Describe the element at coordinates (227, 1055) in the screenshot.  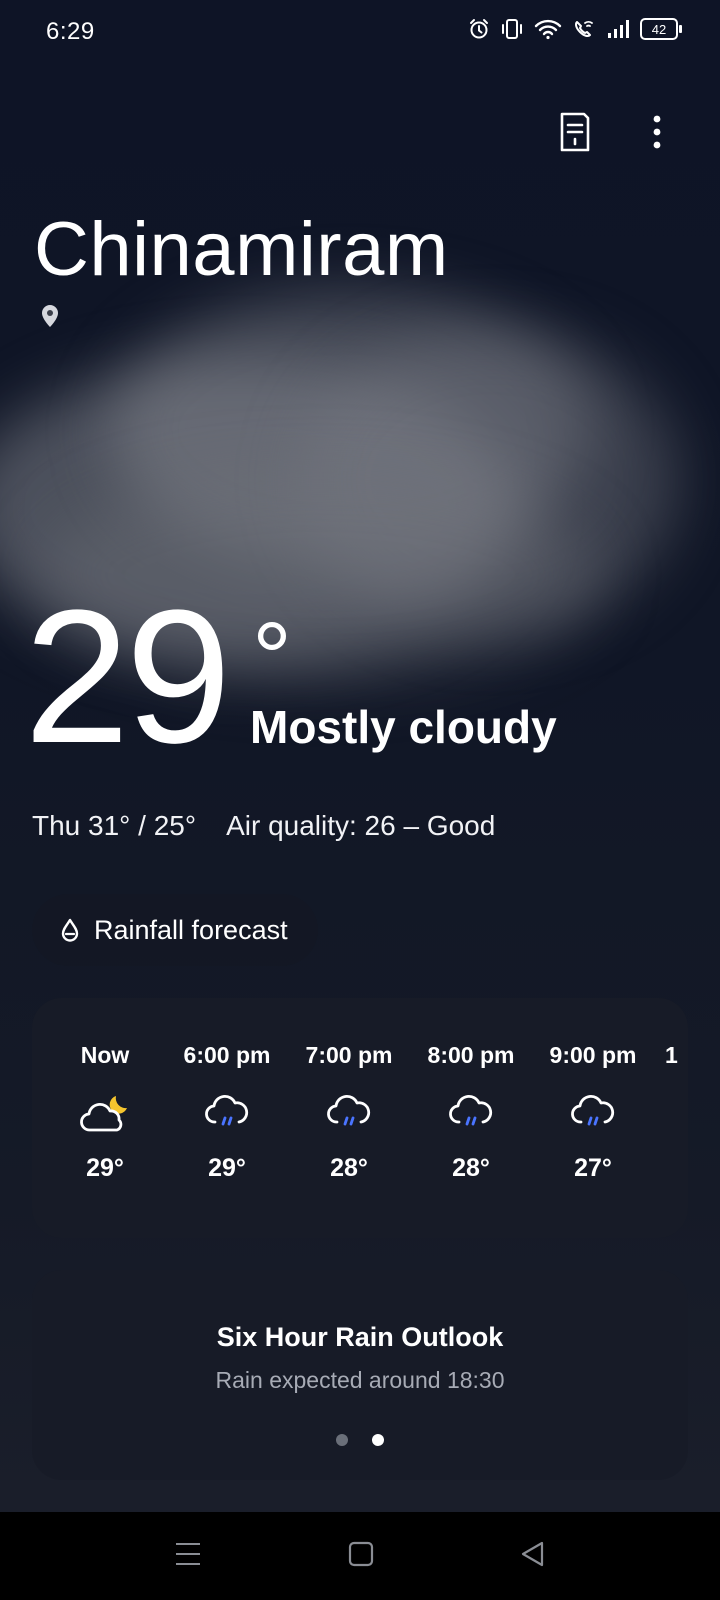
I see `hour-time: 6:00 pm` at that location.